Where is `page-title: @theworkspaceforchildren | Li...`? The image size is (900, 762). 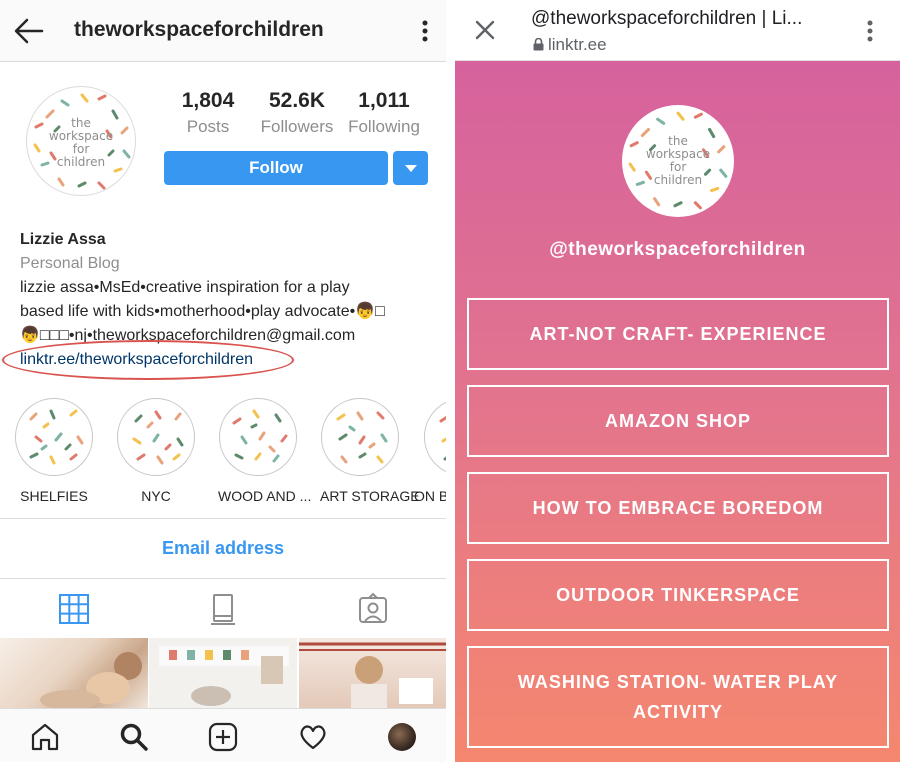 page-title: @theworkspaceforchildren | Li... is located at coordinates (667, 18).